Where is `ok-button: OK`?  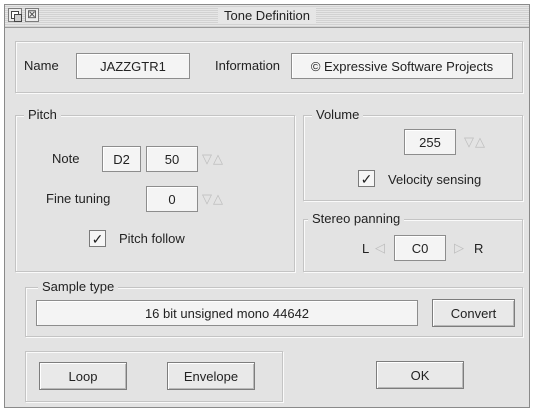
ok-button: OK is located at coordinates (420, 375).